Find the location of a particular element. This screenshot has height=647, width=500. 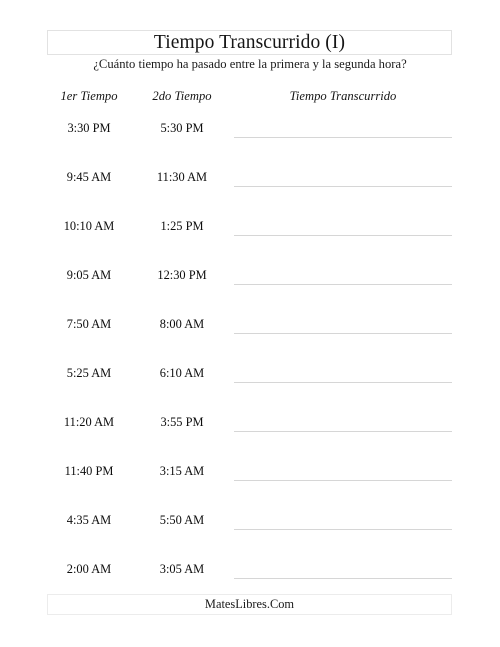

footer-attribution: MatesLibres.Com is located at coordinates (249, 604).